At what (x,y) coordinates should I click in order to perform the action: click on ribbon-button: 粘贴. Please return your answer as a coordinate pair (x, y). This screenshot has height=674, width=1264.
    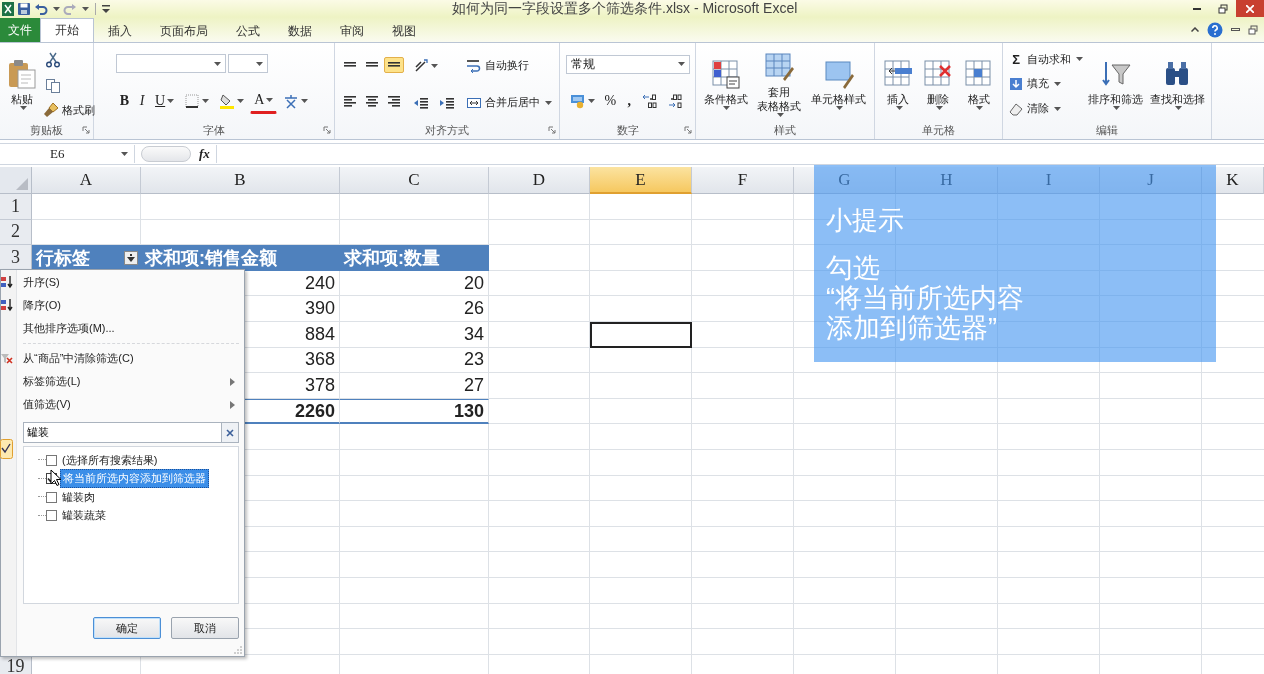
    Looking at the image, I should click on (22, 84).